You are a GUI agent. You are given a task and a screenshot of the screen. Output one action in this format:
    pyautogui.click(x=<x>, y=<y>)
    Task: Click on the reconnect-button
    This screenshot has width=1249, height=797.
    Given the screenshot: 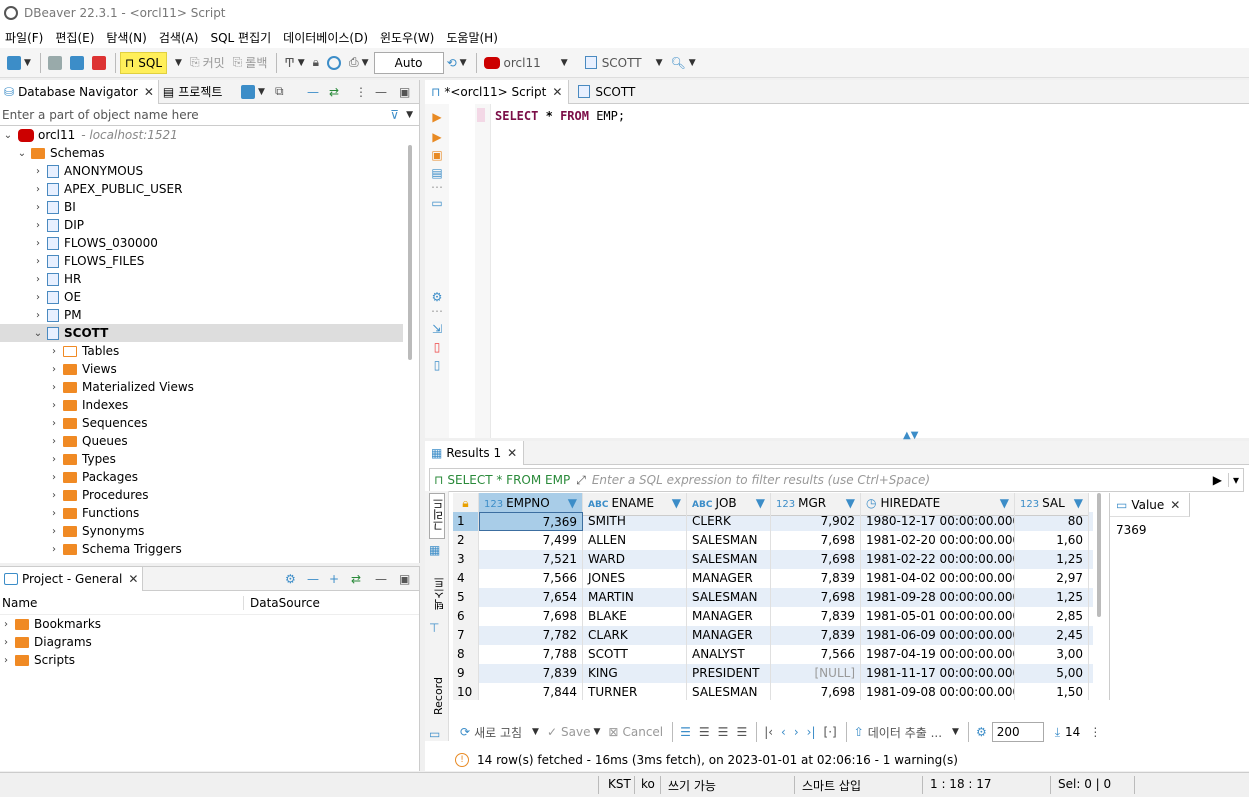 What is the action you would take?
    pyautogui.click(x=77, y=63)
    